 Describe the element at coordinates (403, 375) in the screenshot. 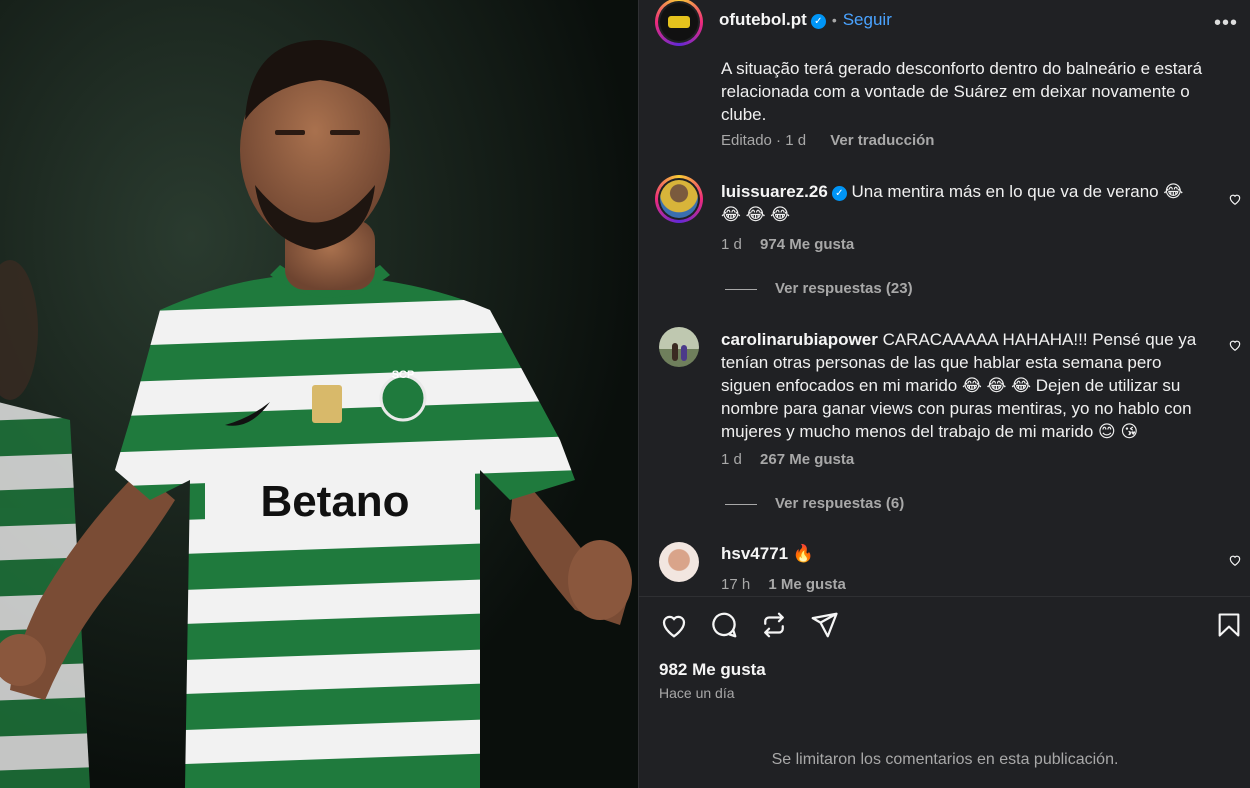

I see `crest-text: SCP` at that location.